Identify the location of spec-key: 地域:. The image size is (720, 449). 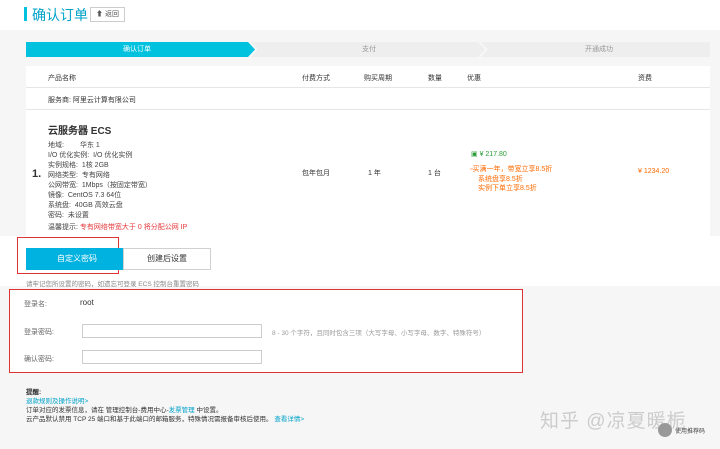
(56, 145).